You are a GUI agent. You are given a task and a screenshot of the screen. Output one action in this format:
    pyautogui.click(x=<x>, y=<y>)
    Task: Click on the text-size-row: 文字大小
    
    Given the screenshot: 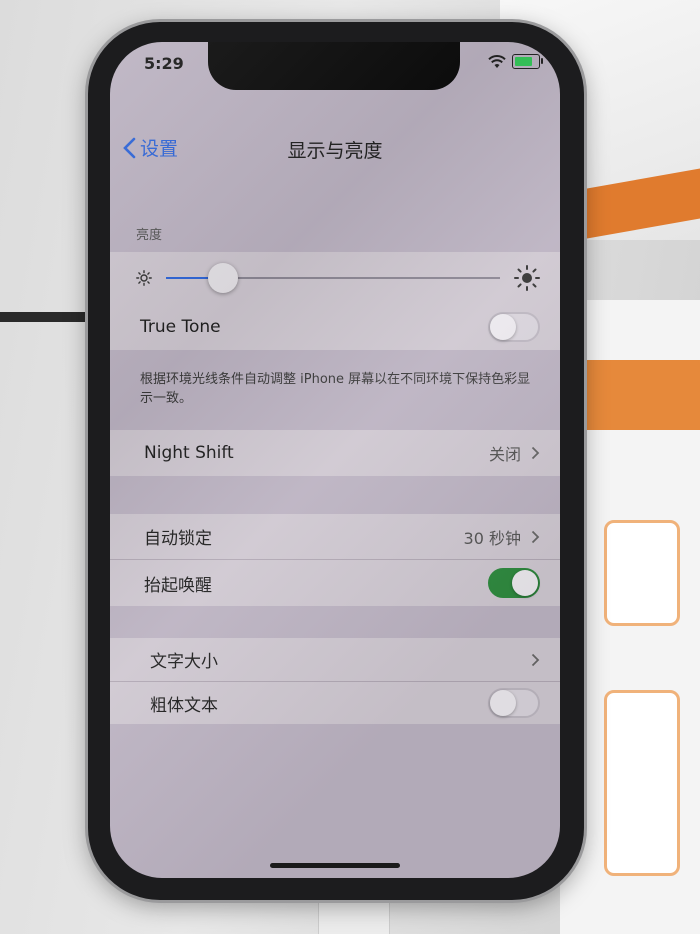 What is the action you would take?
    pyautogui.click(x=335, y=660)
    